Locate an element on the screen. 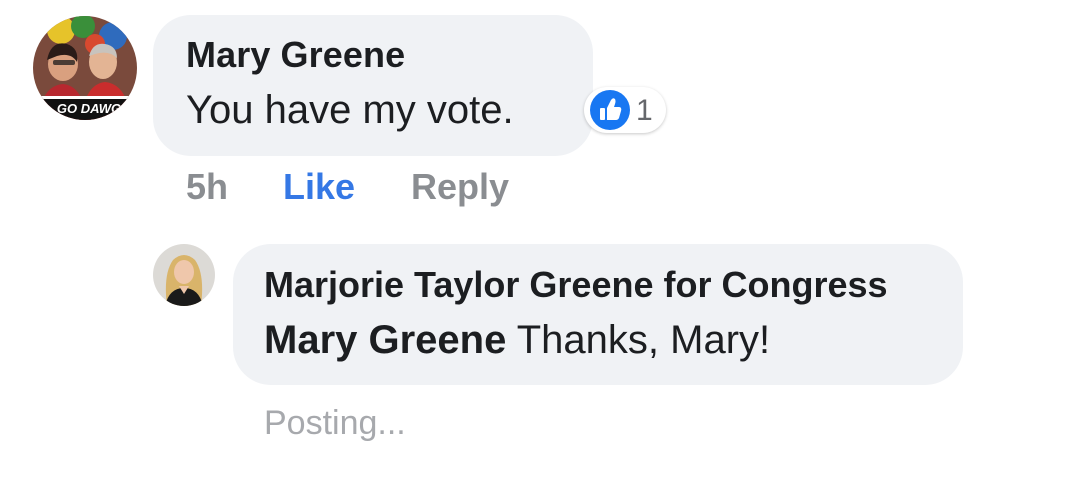  replier-photo is located at coordinates (184, 275).